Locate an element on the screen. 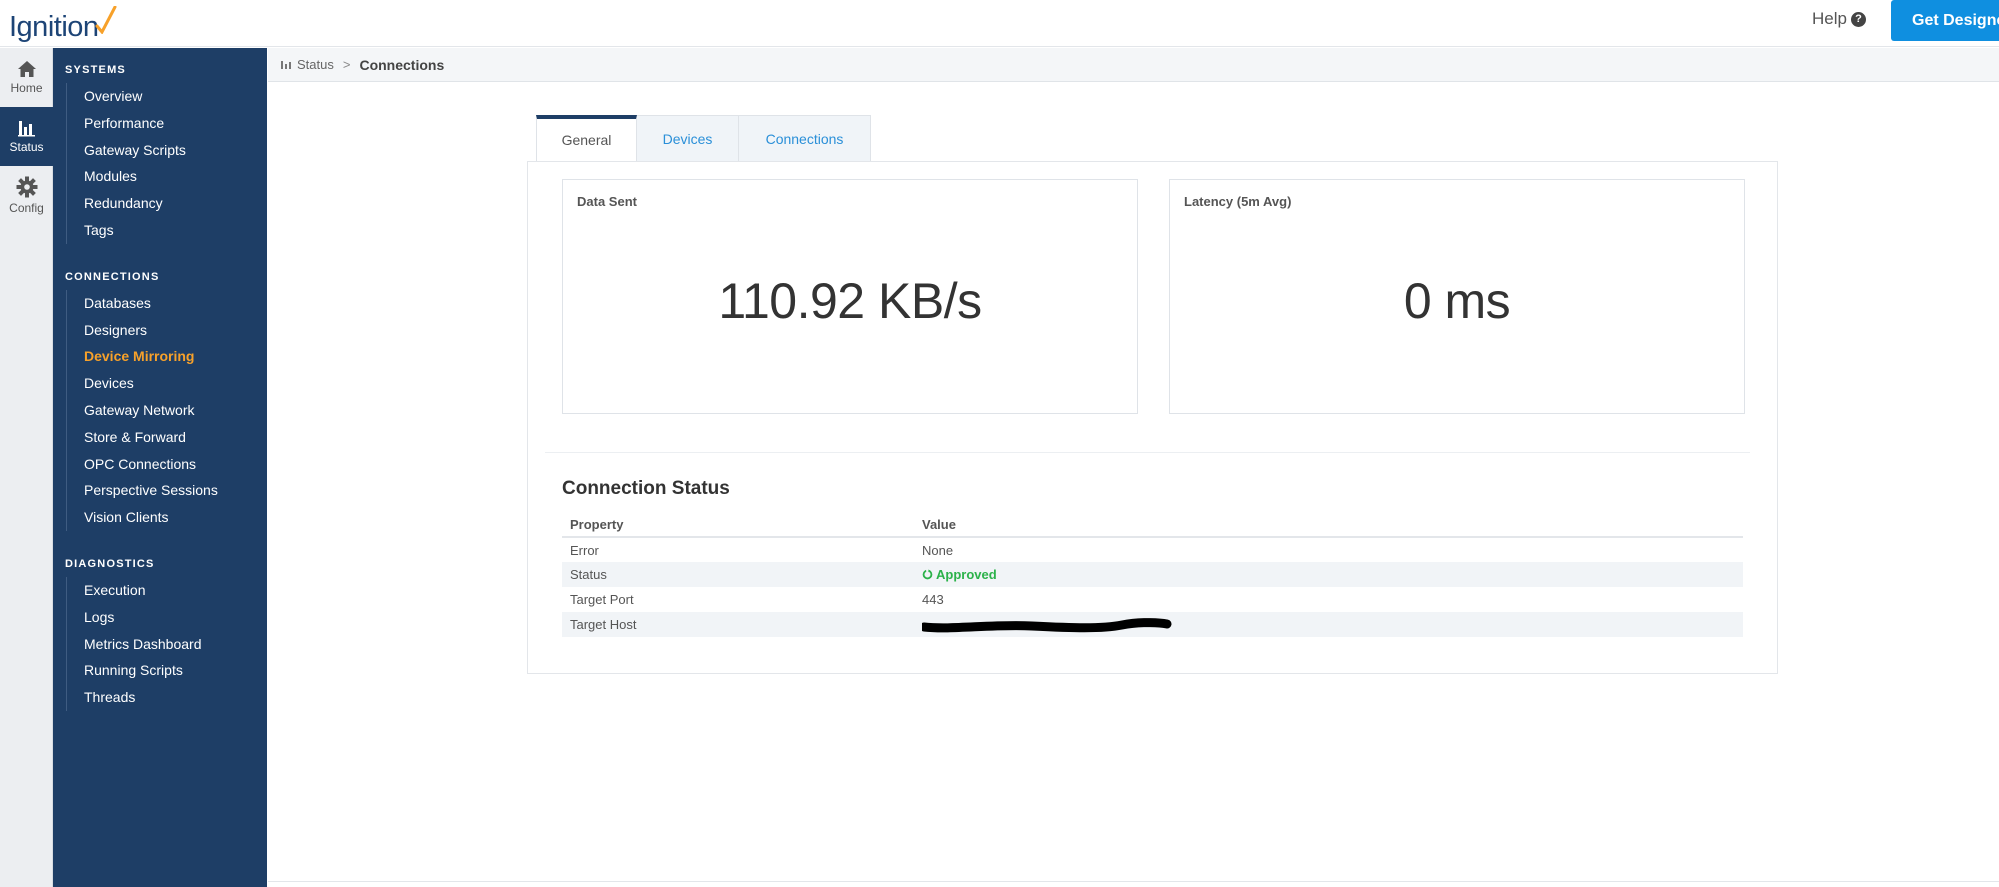 The image size is (1999, 887). help-label: Help is located at coordinates (1829, 18).